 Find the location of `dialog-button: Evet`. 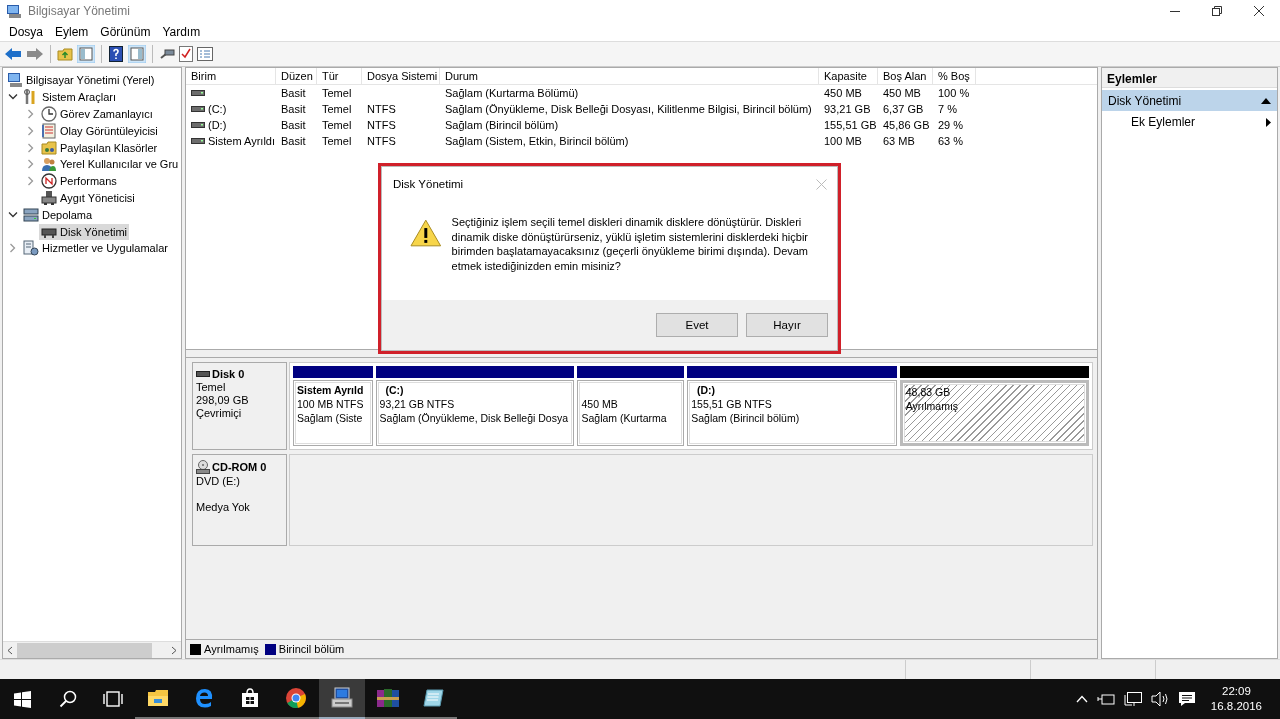

dialog-button: Evet is located at coordinates (697, 325).